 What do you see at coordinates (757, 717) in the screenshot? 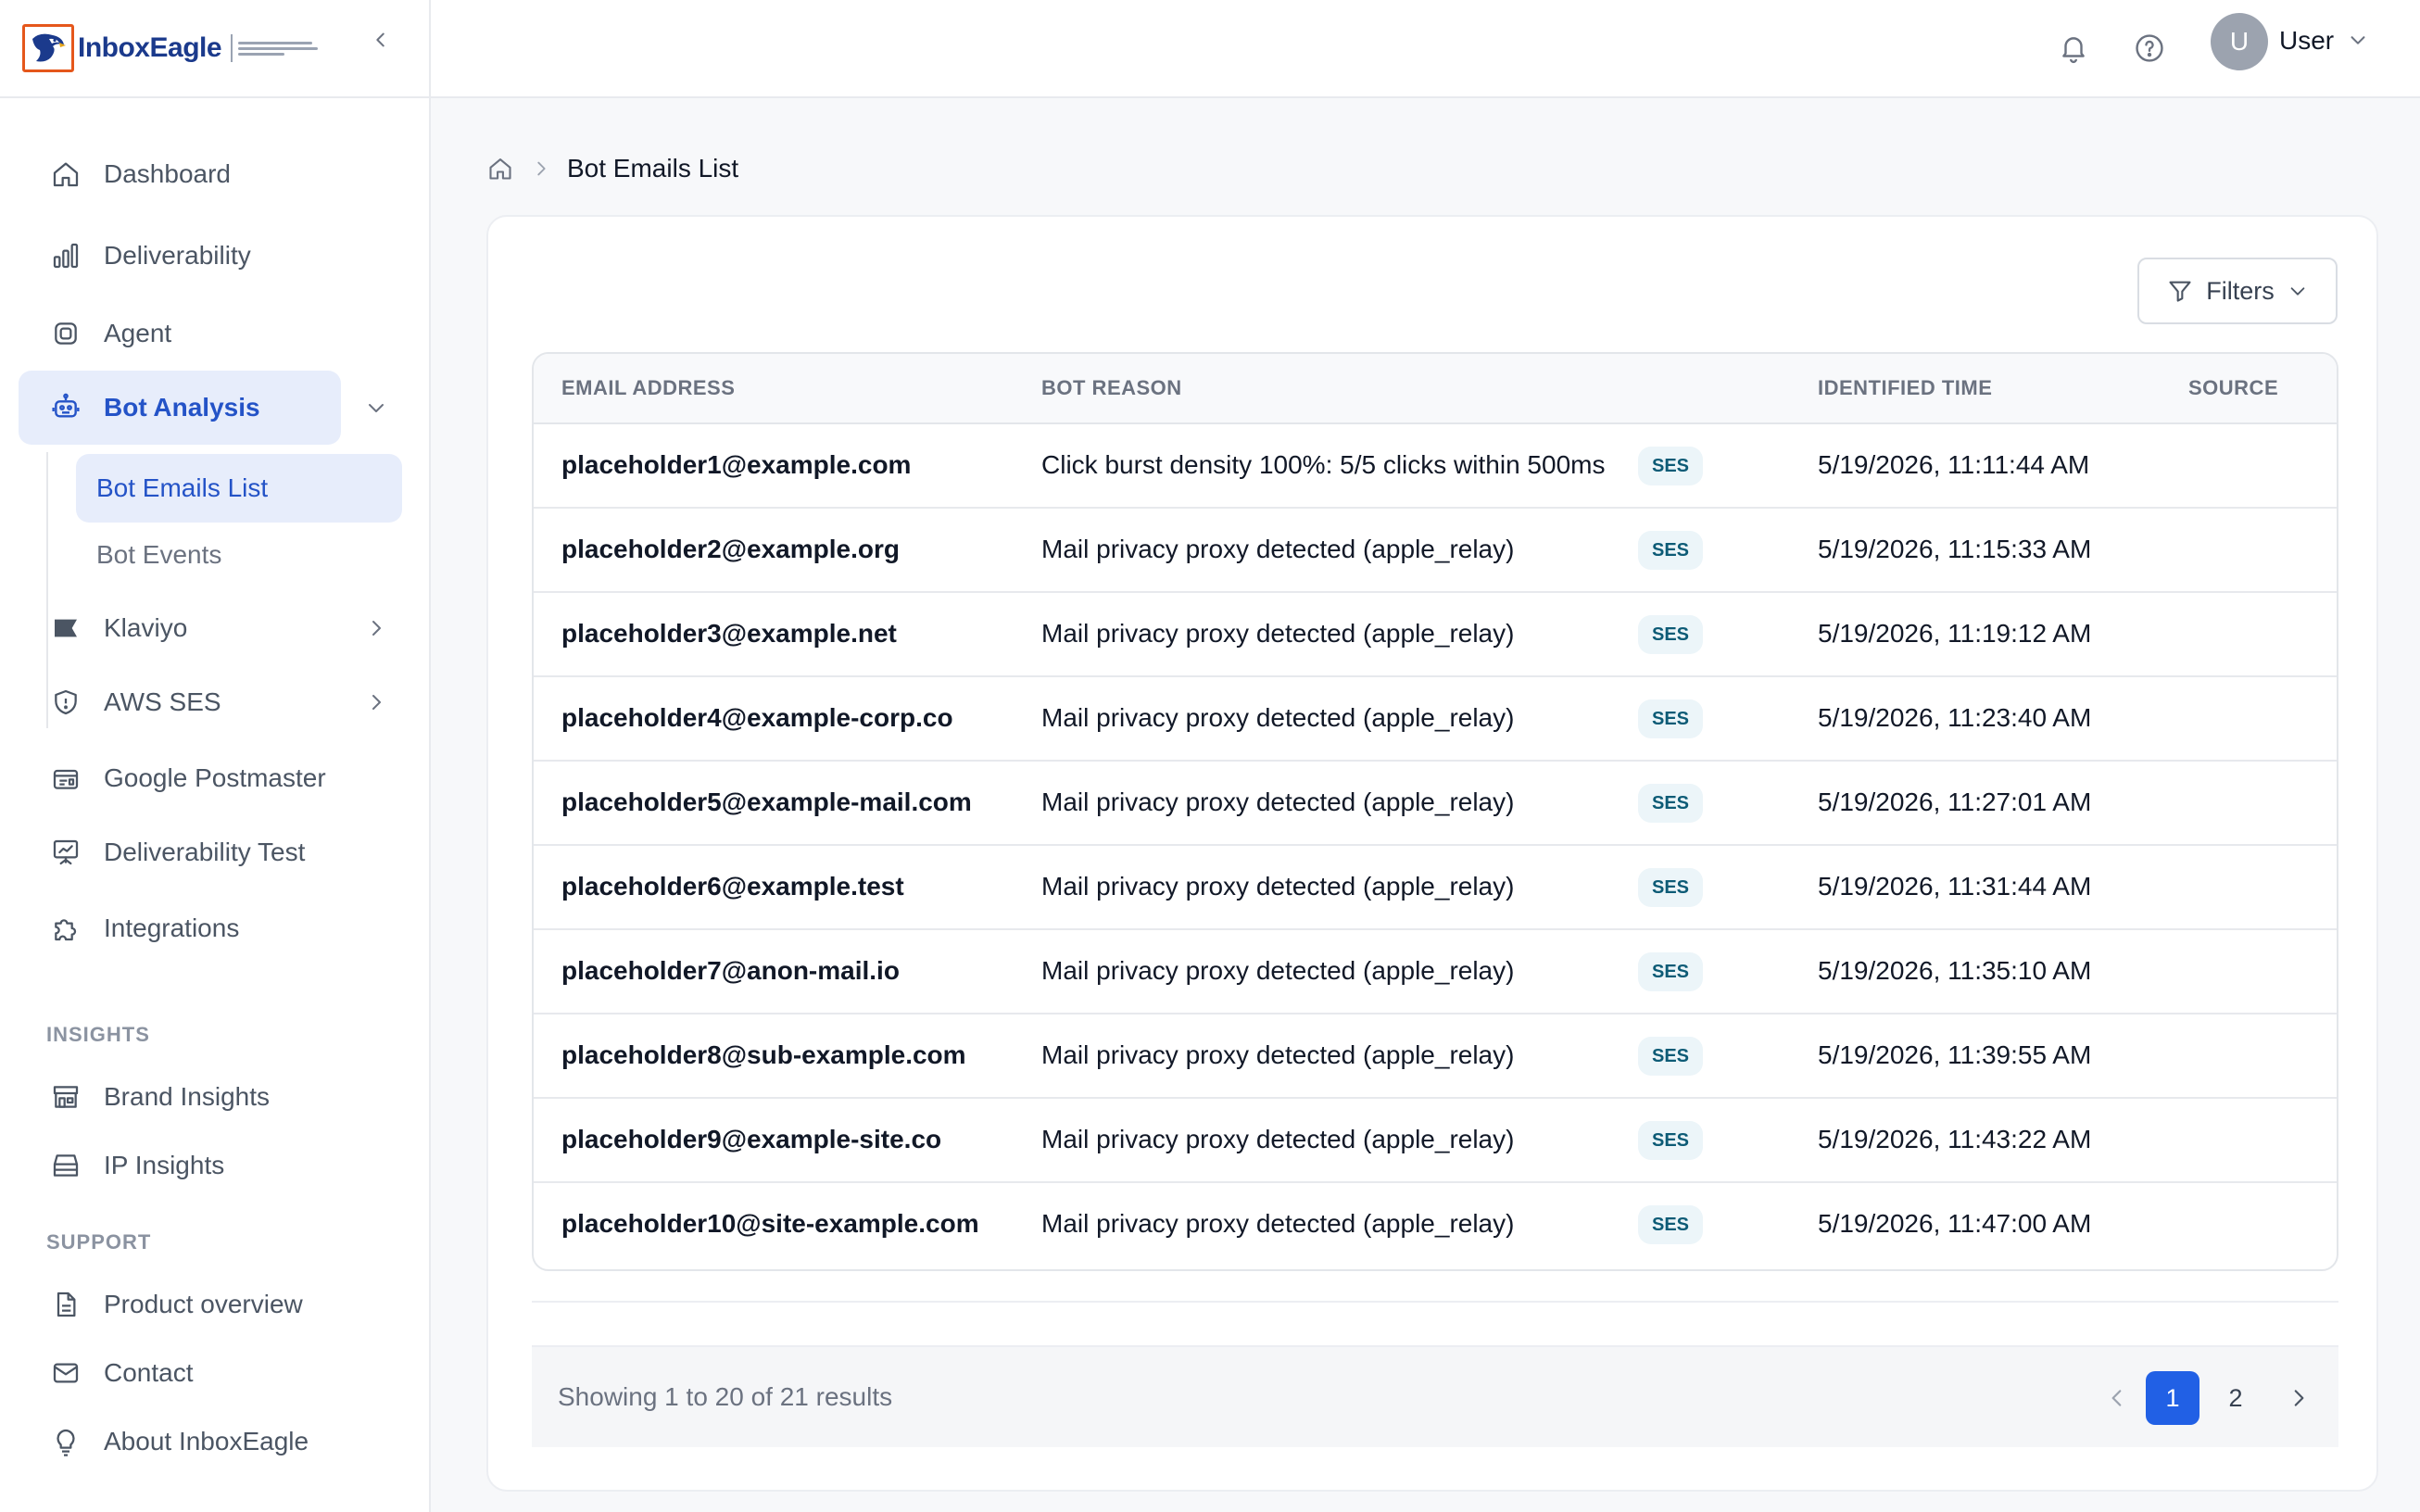
I see `email-address-cell: placeholder4@example-corp.co` at bounding box center [757, 717].